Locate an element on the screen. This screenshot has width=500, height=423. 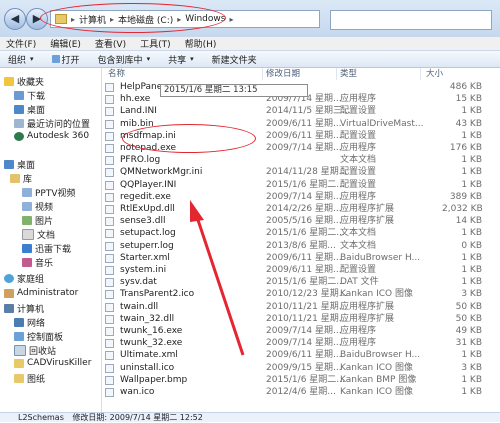
sidebar-item-desktop: 桌面 is located at coordinates (29, 109).